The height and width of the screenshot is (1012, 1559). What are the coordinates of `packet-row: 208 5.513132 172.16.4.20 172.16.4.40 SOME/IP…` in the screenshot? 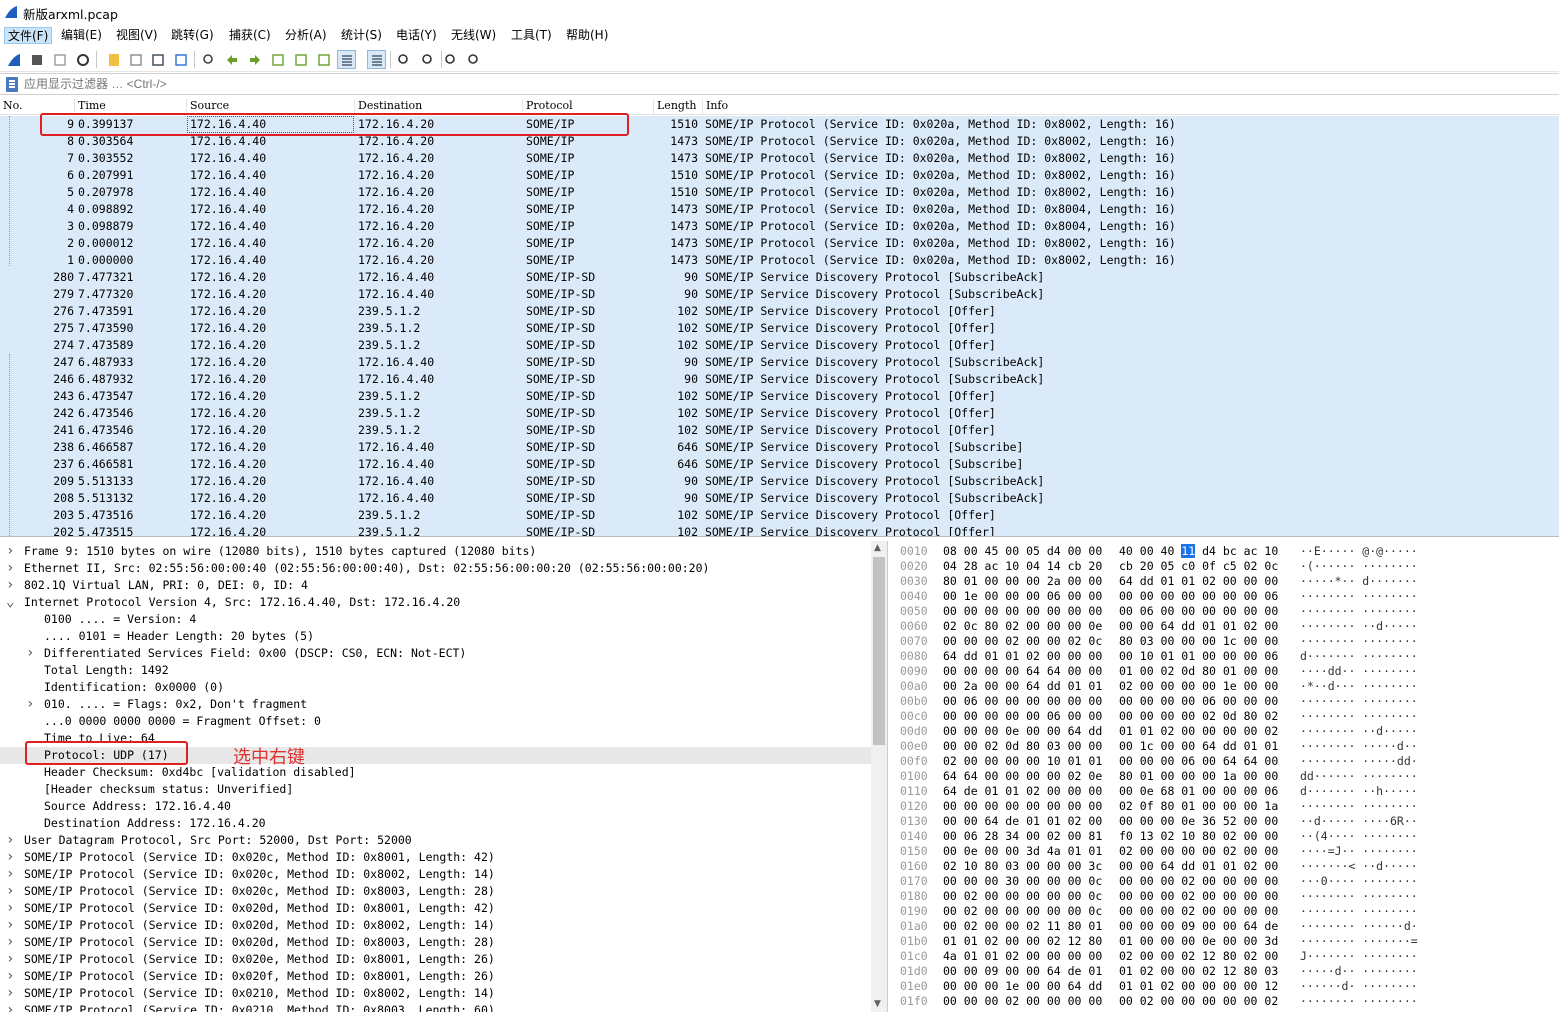 It's located at (779, 498).